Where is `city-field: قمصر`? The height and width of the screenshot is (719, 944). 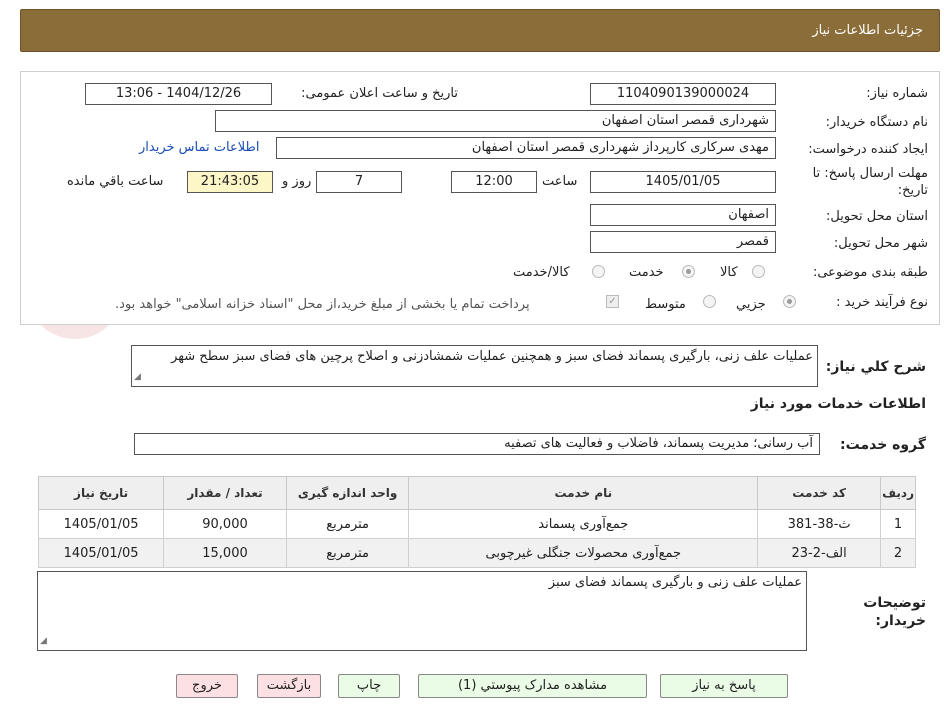
city-field: قمصر is located at coordinates (683, 242).